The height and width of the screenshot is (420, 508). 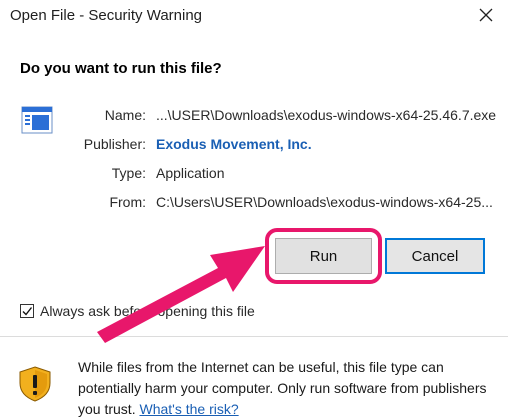 I want to click on always-ask-label: Always ask before opening this file, so click(x=147, y=311).